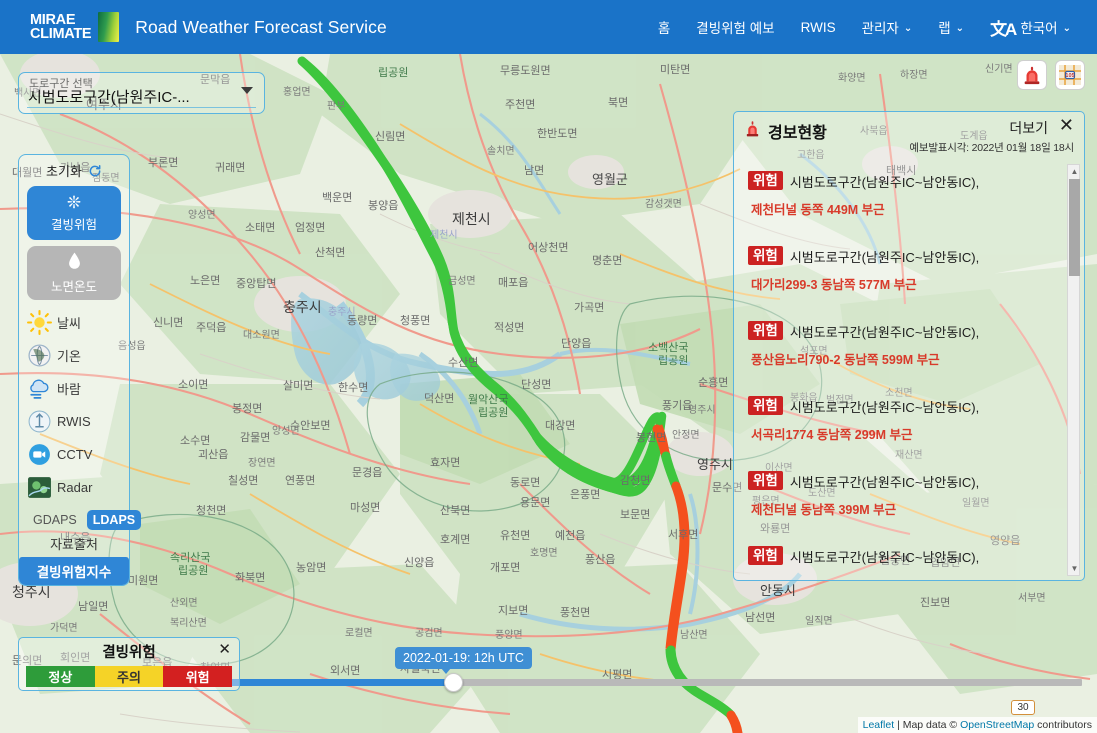 The width and height of the screenshot is (1097, 733). What do you see at coordinates (1074, 171) in the screenshot?
I see `scroll-up-arrow-icon: ▲` at bounding box center [1074, 171].